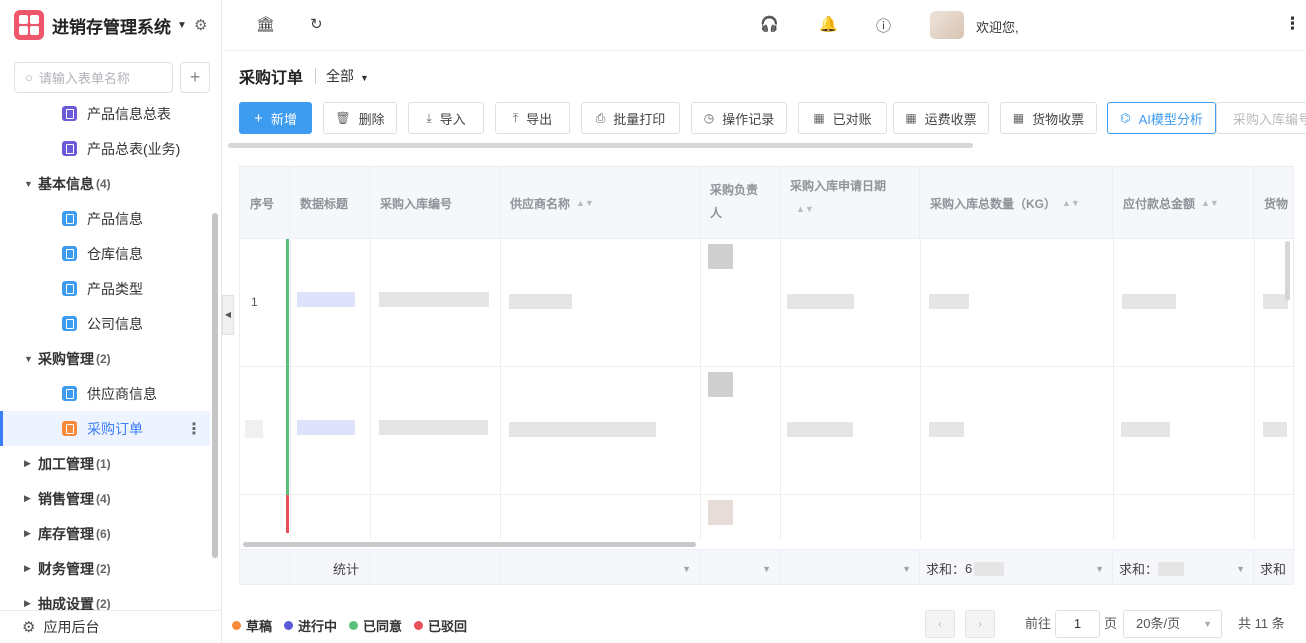  Describe the element at coordinates (105, 568) in the screenshot. I see `sidebar-group-finance: ▶ 财务管理 (2)` at that location.